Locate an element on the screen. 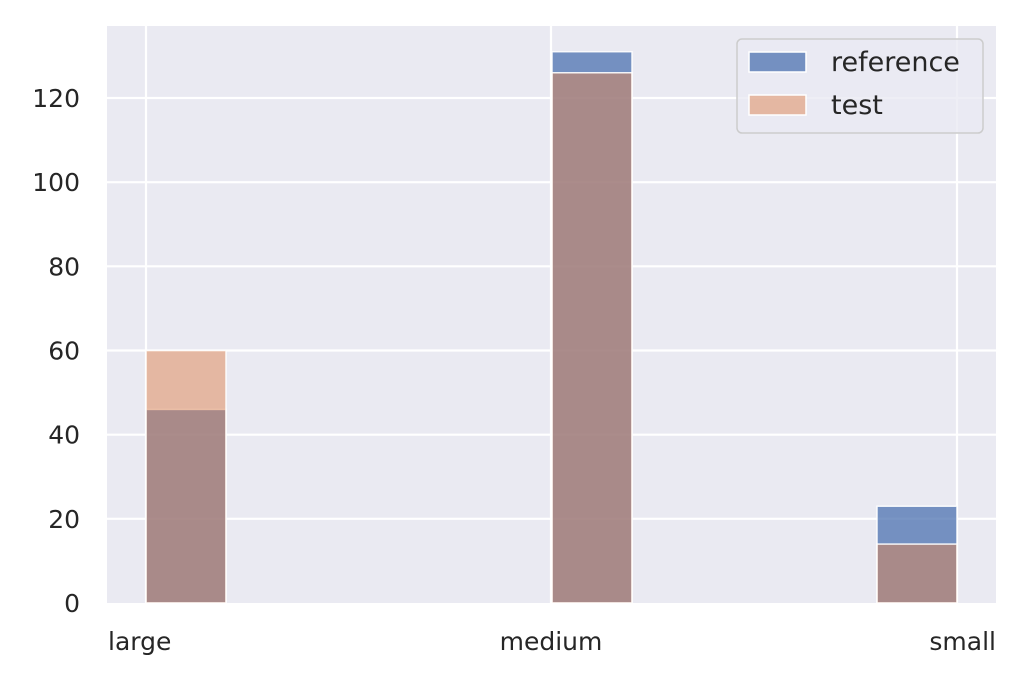 The image size is (1030, 678). y-tick-label-0: 0 is located at coordinates (72, 603).